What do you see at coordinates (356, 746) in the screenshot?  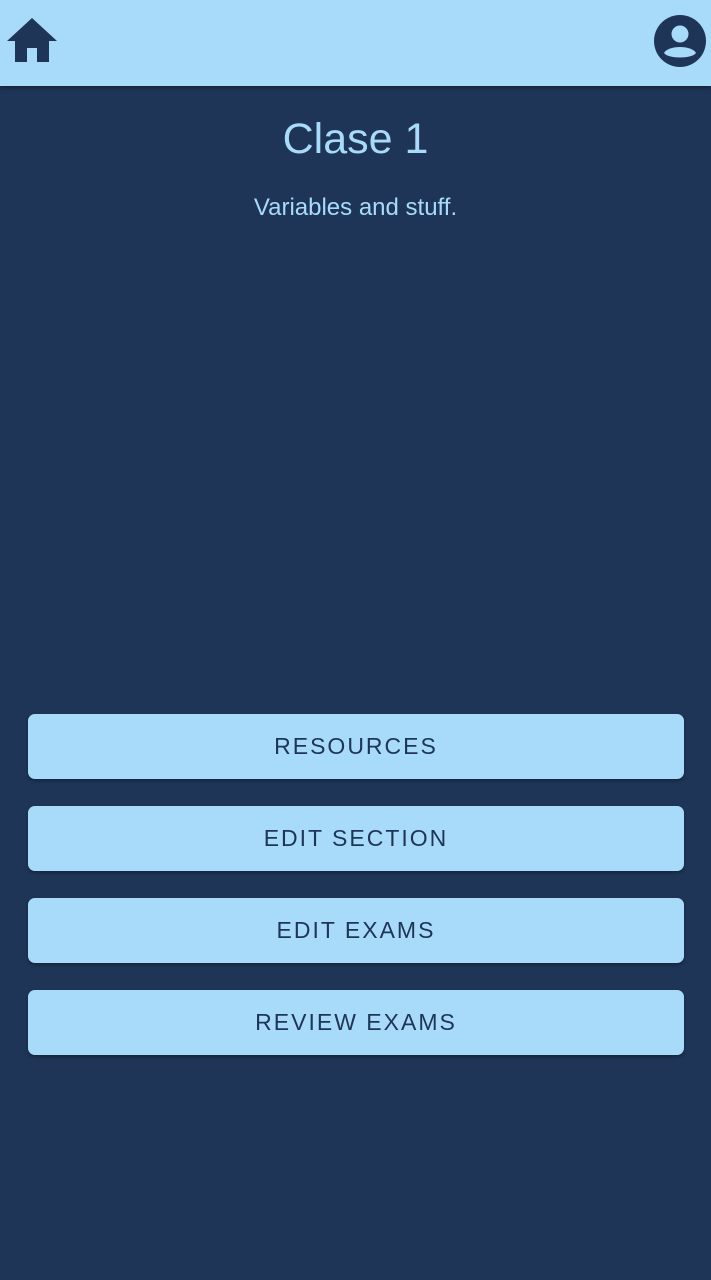 I see `resources-button: RESOURCES` at bounding box center [356, 746].